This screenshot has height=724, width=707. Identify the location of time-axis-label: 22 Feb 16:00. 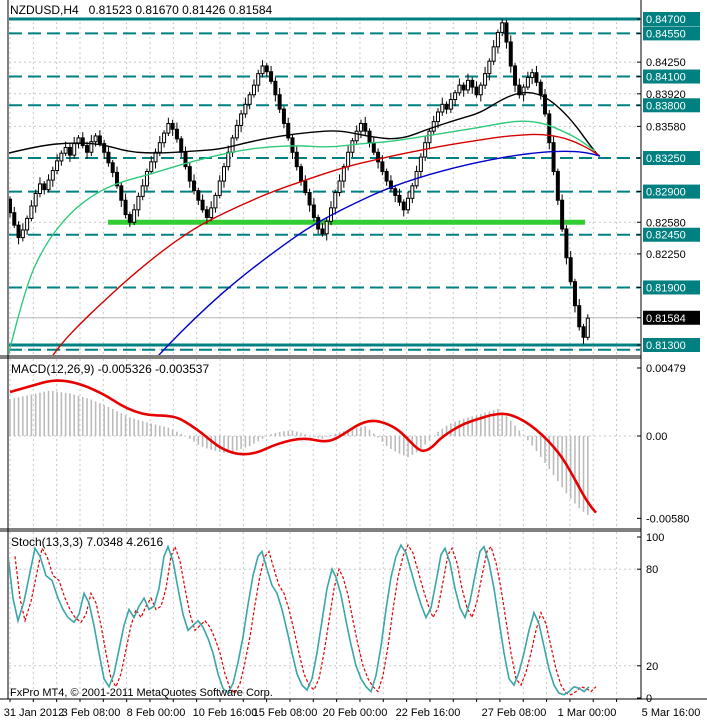
(428, 713).